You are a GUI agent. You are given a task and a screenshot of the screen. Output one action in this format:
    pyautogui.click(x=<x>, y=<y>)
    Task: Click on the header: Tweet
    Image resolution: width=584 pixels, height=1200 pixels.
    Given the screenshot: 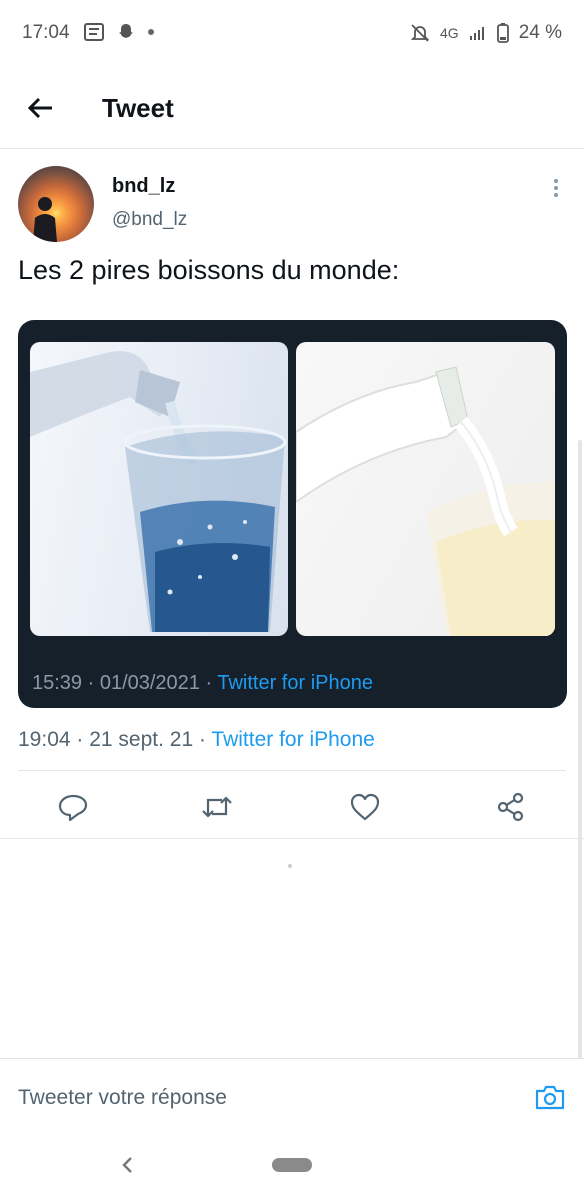 What is the action you would take?
    pyautogui.click(x=292, y=108)
    